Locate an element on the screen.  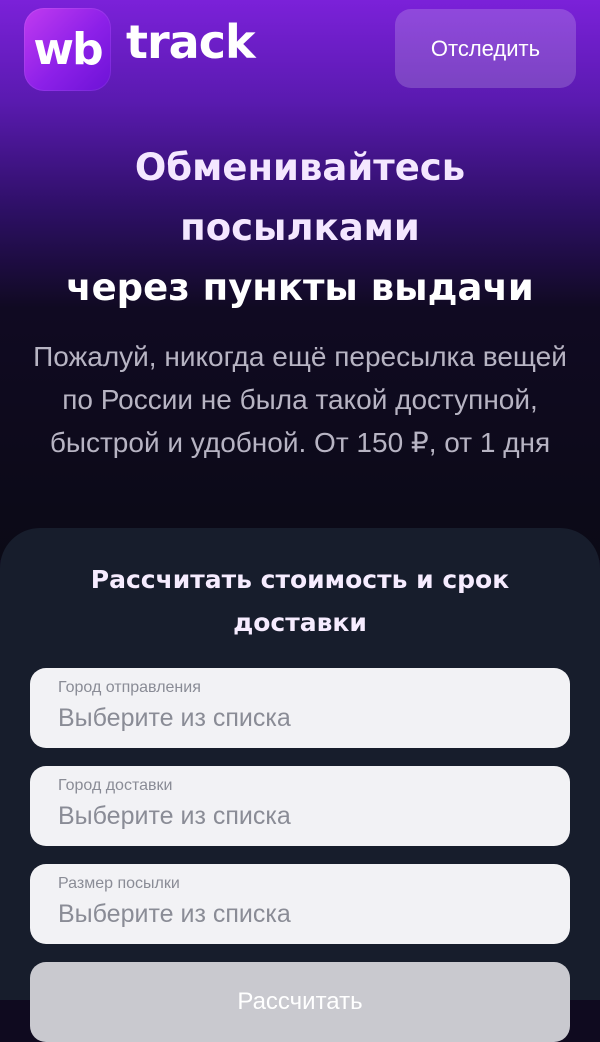
parcel-size-label: Размер посылки is located at coordinates (119, 883).